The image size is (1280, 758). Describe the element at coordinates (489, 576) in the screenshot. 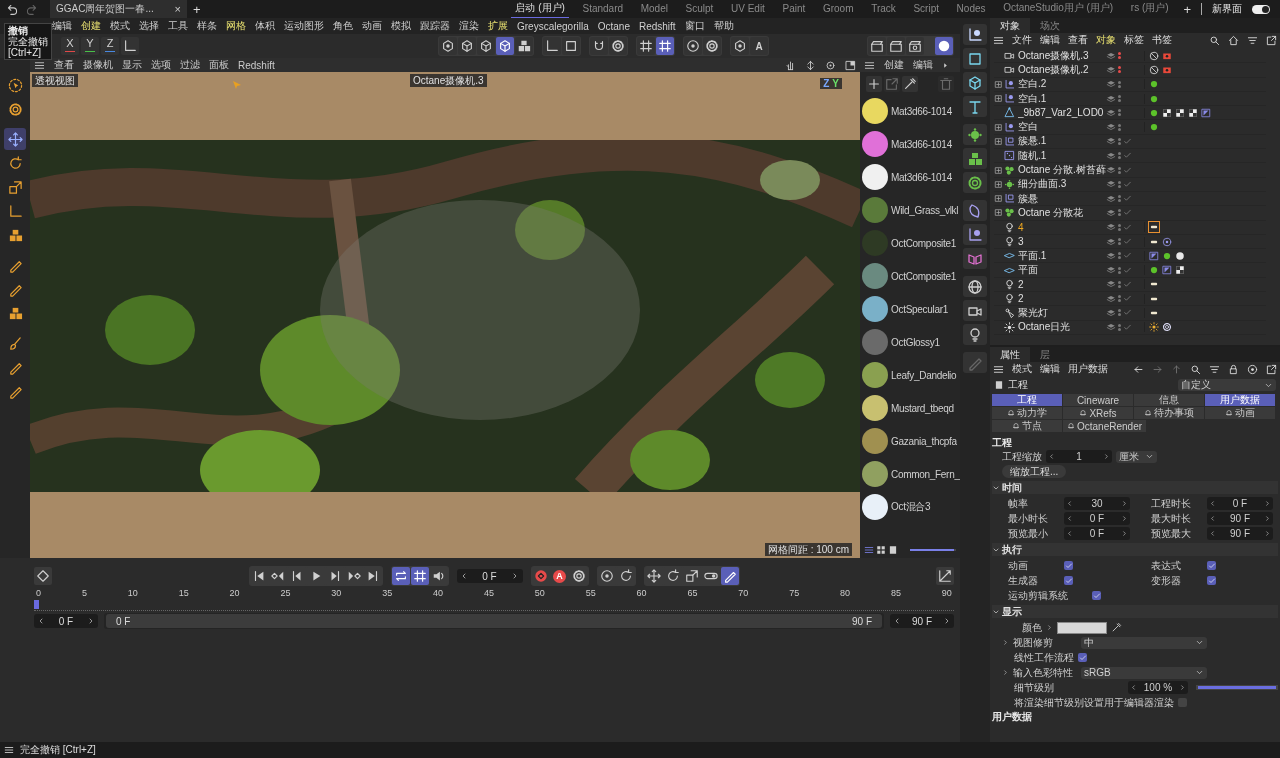

I see `frame-field: 0 F` at that location.